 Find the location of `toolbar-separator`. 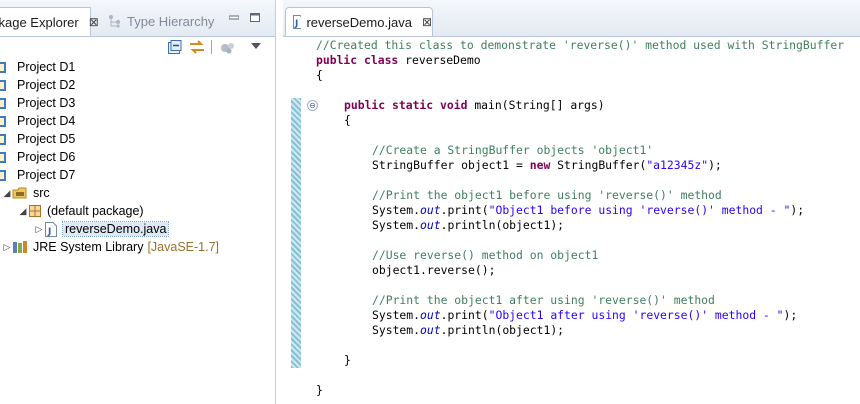

toolbar-separator is located at coordinates (211, 47).